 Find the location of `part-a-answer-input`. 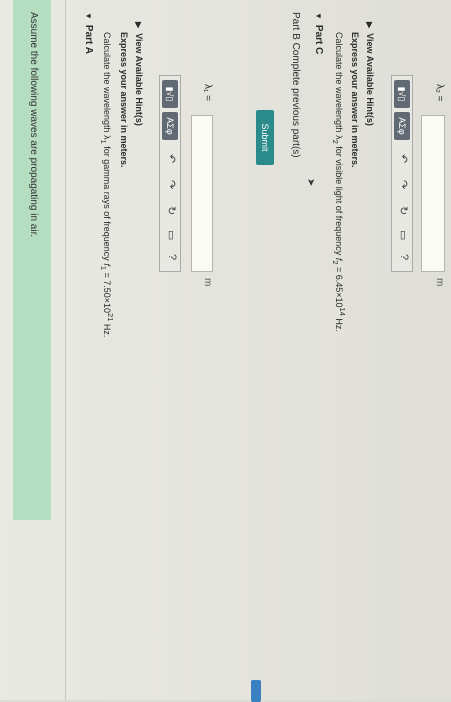

part-a-answer-input is located at coordinates (202, 193).